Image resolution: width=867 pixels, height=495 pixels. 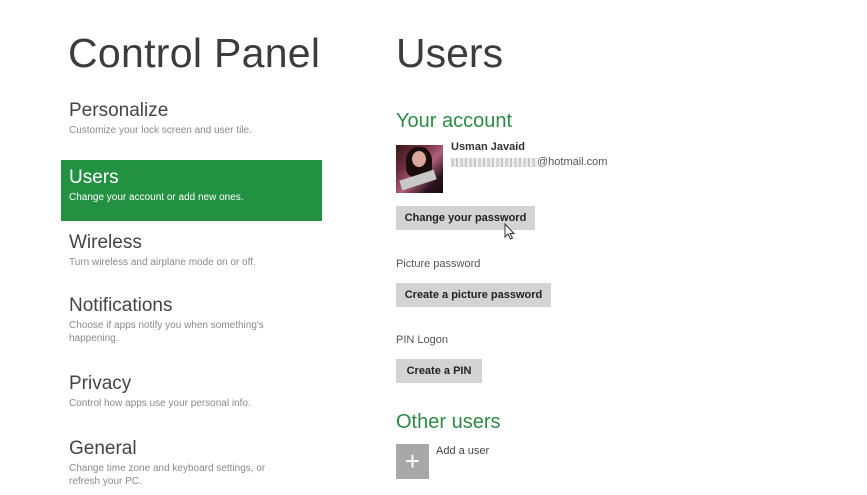 I want to click on create-pin-button: Create a PIN, so click(x=439, y=371).